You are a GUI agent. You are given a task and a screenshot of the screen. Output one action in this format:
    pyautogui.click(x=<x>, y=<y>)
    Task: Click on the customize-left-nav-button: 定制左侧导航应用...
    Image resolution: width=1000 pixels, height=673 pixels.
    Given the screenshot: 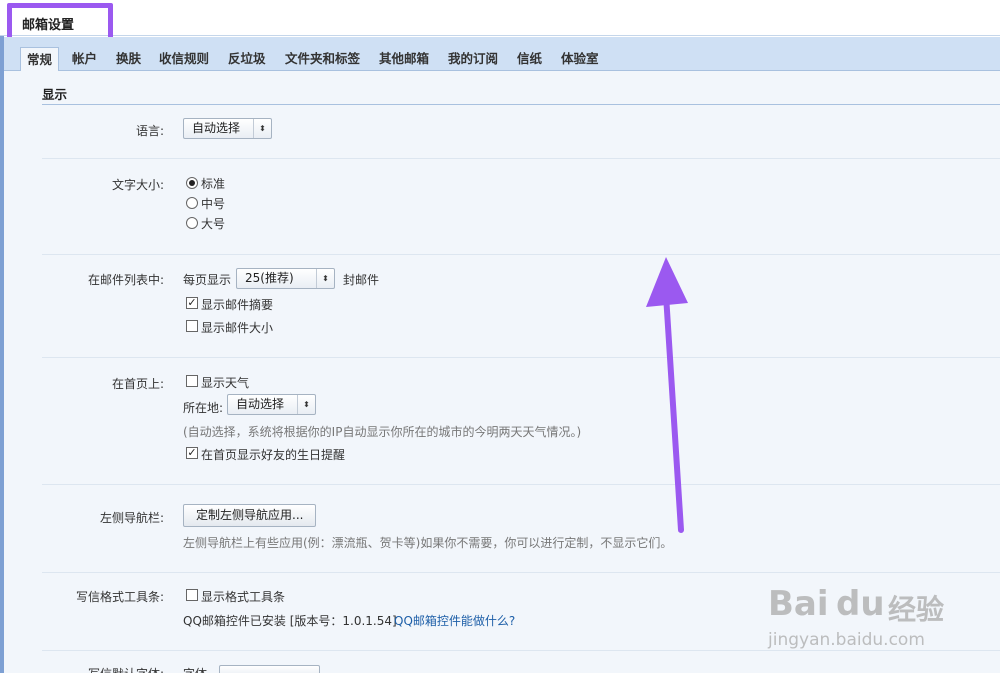 What is the action you would take?
    pyautogui.click(x=250, y=515)
    